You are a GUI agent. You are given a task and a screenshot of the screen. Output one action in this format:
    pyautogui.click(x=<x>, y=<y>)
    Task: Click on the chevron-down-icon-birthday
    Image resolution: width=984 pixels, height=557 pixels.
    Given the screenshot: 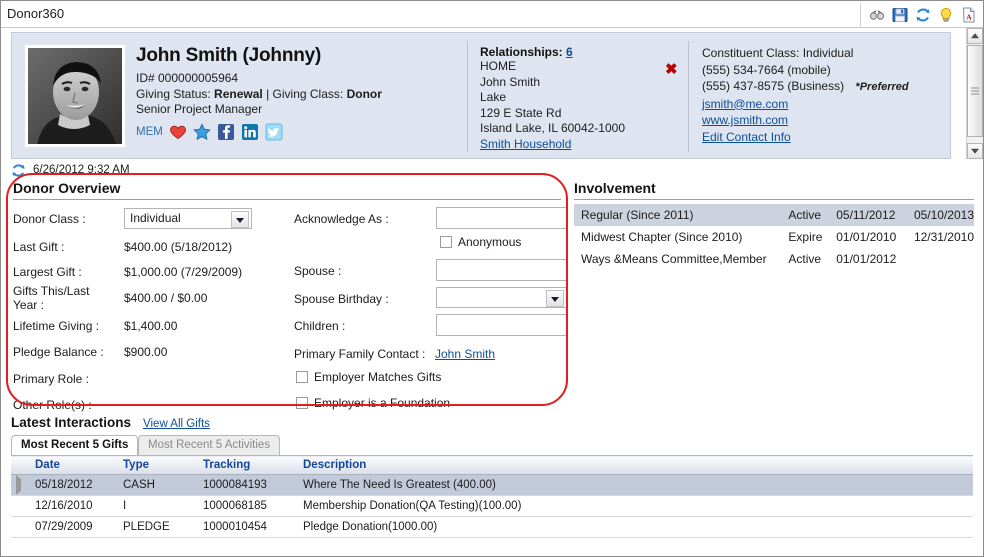 What is the action you would take?
    pyautogui.click(x=555, y=298)
    